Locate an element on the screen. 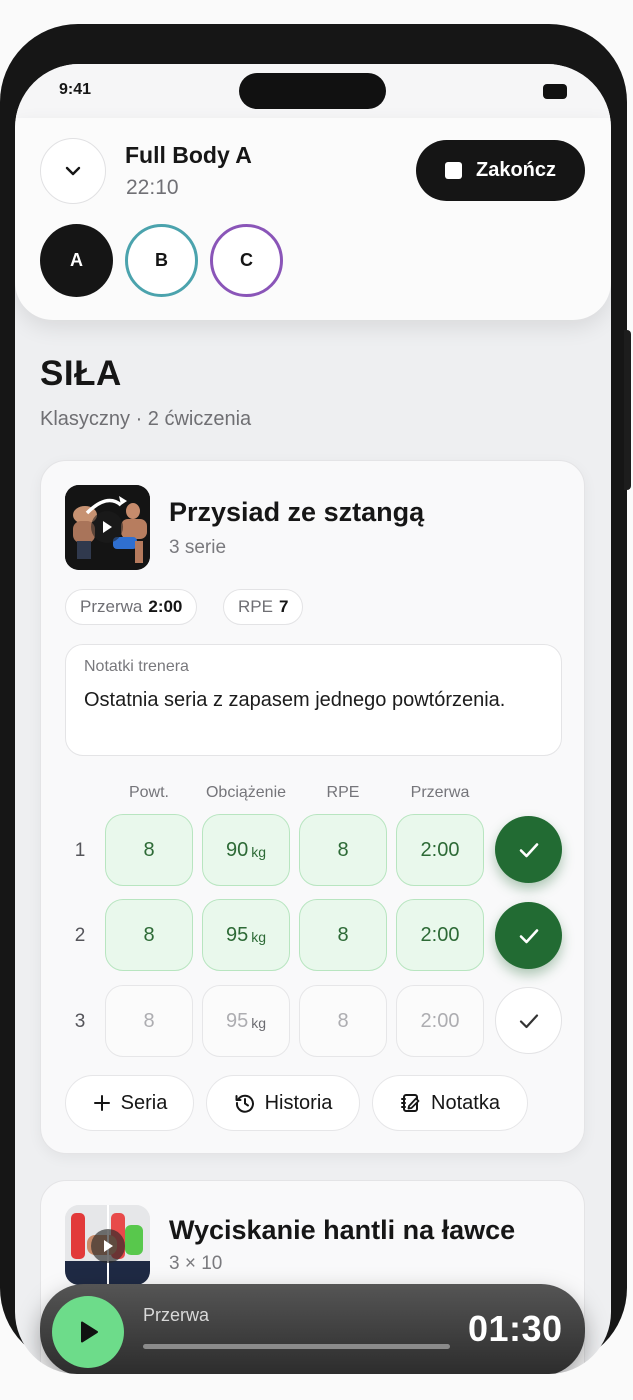 The height and width of the screenshot is (1400, 633). collapse-button is located at coordinates (73, 171).